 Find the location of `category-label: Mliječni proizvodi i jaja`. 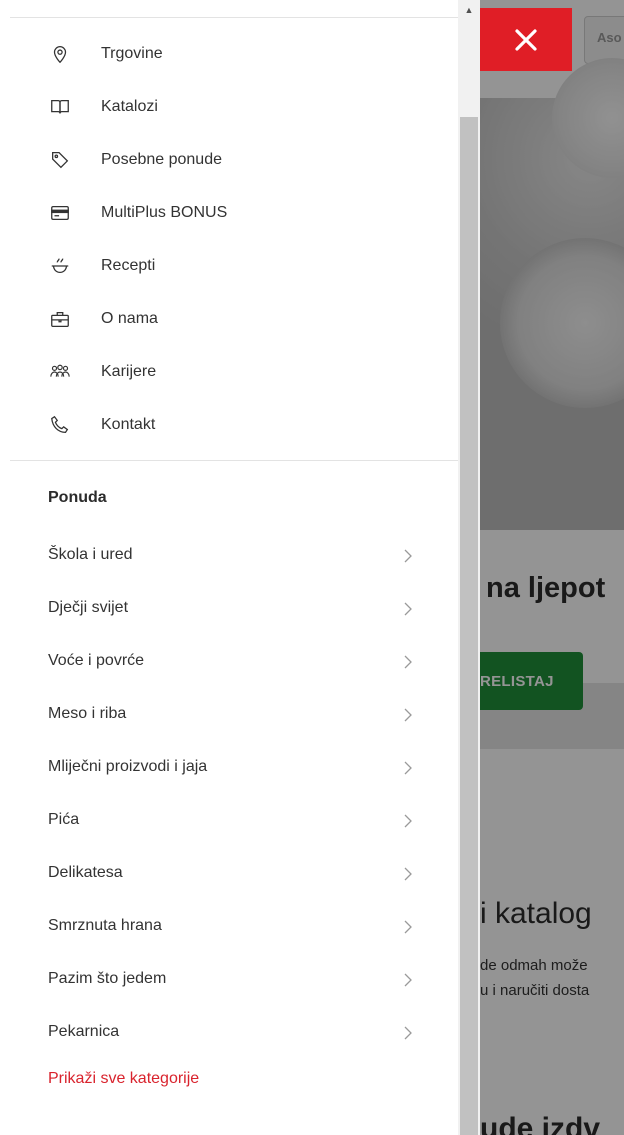

category-label: Mliječni proizvodi i jaja is located at coordinates (128, 766).